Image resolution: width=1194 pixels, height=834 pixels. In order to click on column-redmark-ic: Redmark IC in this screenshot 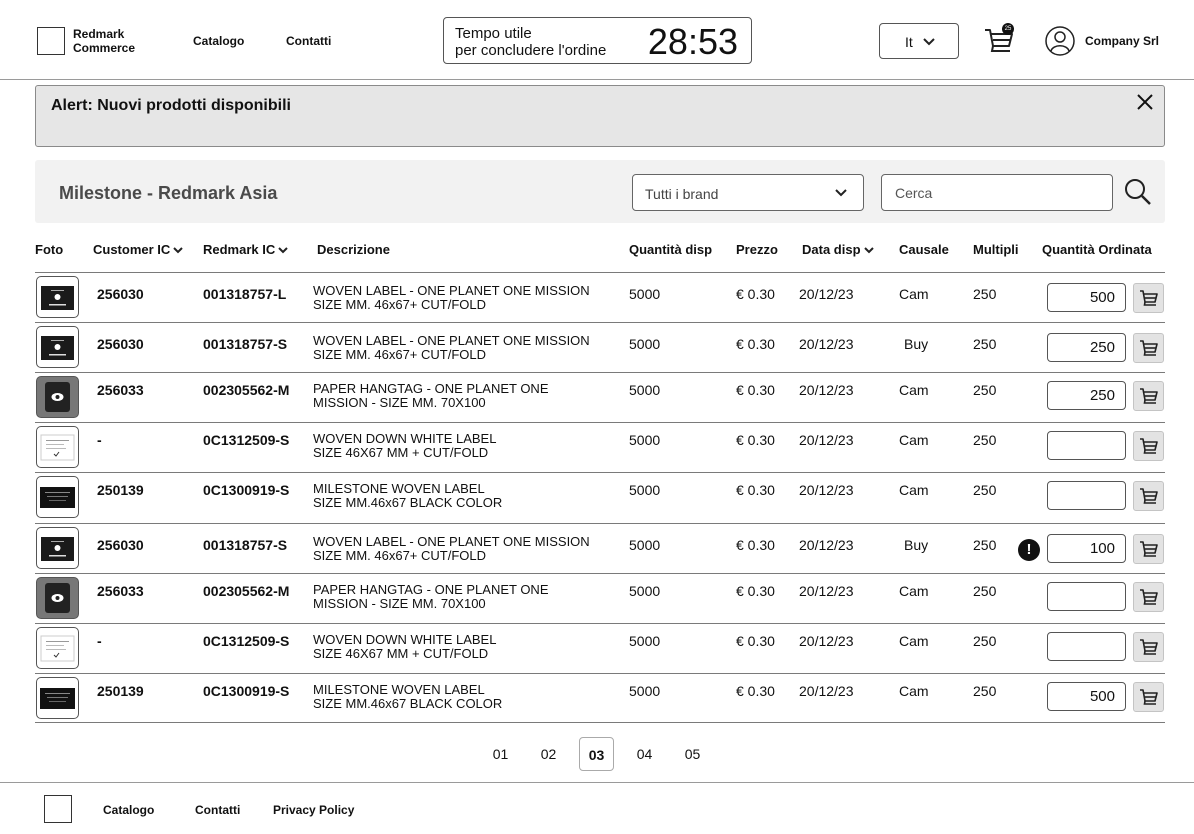, I will do `click(245, 249)`.